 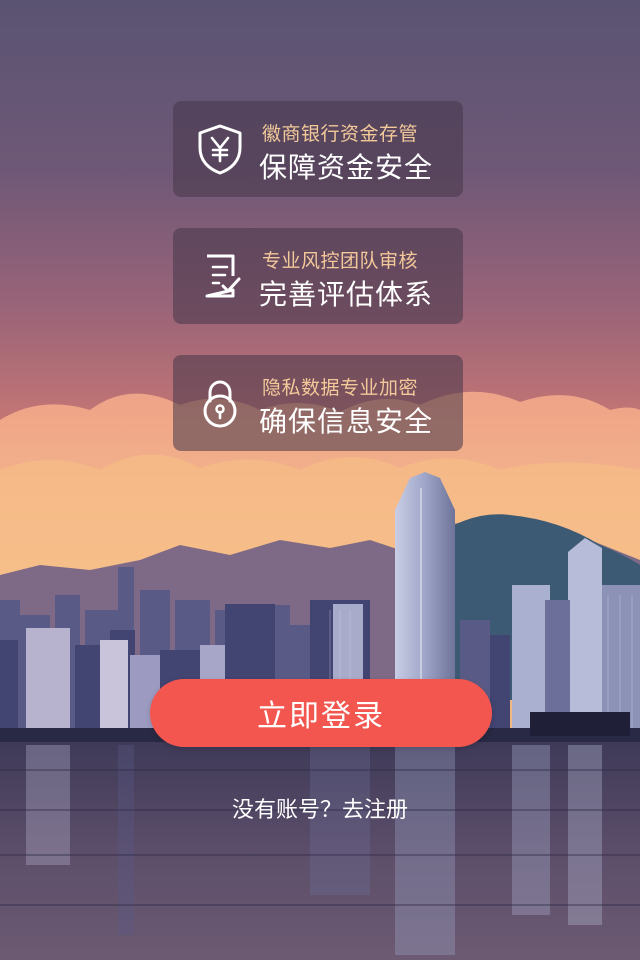 What do you see at coordinates (340, 134) in the screenshot?
I see `feature-subtitle: 徽商银行资金存管` at bounding box center [340, 134].